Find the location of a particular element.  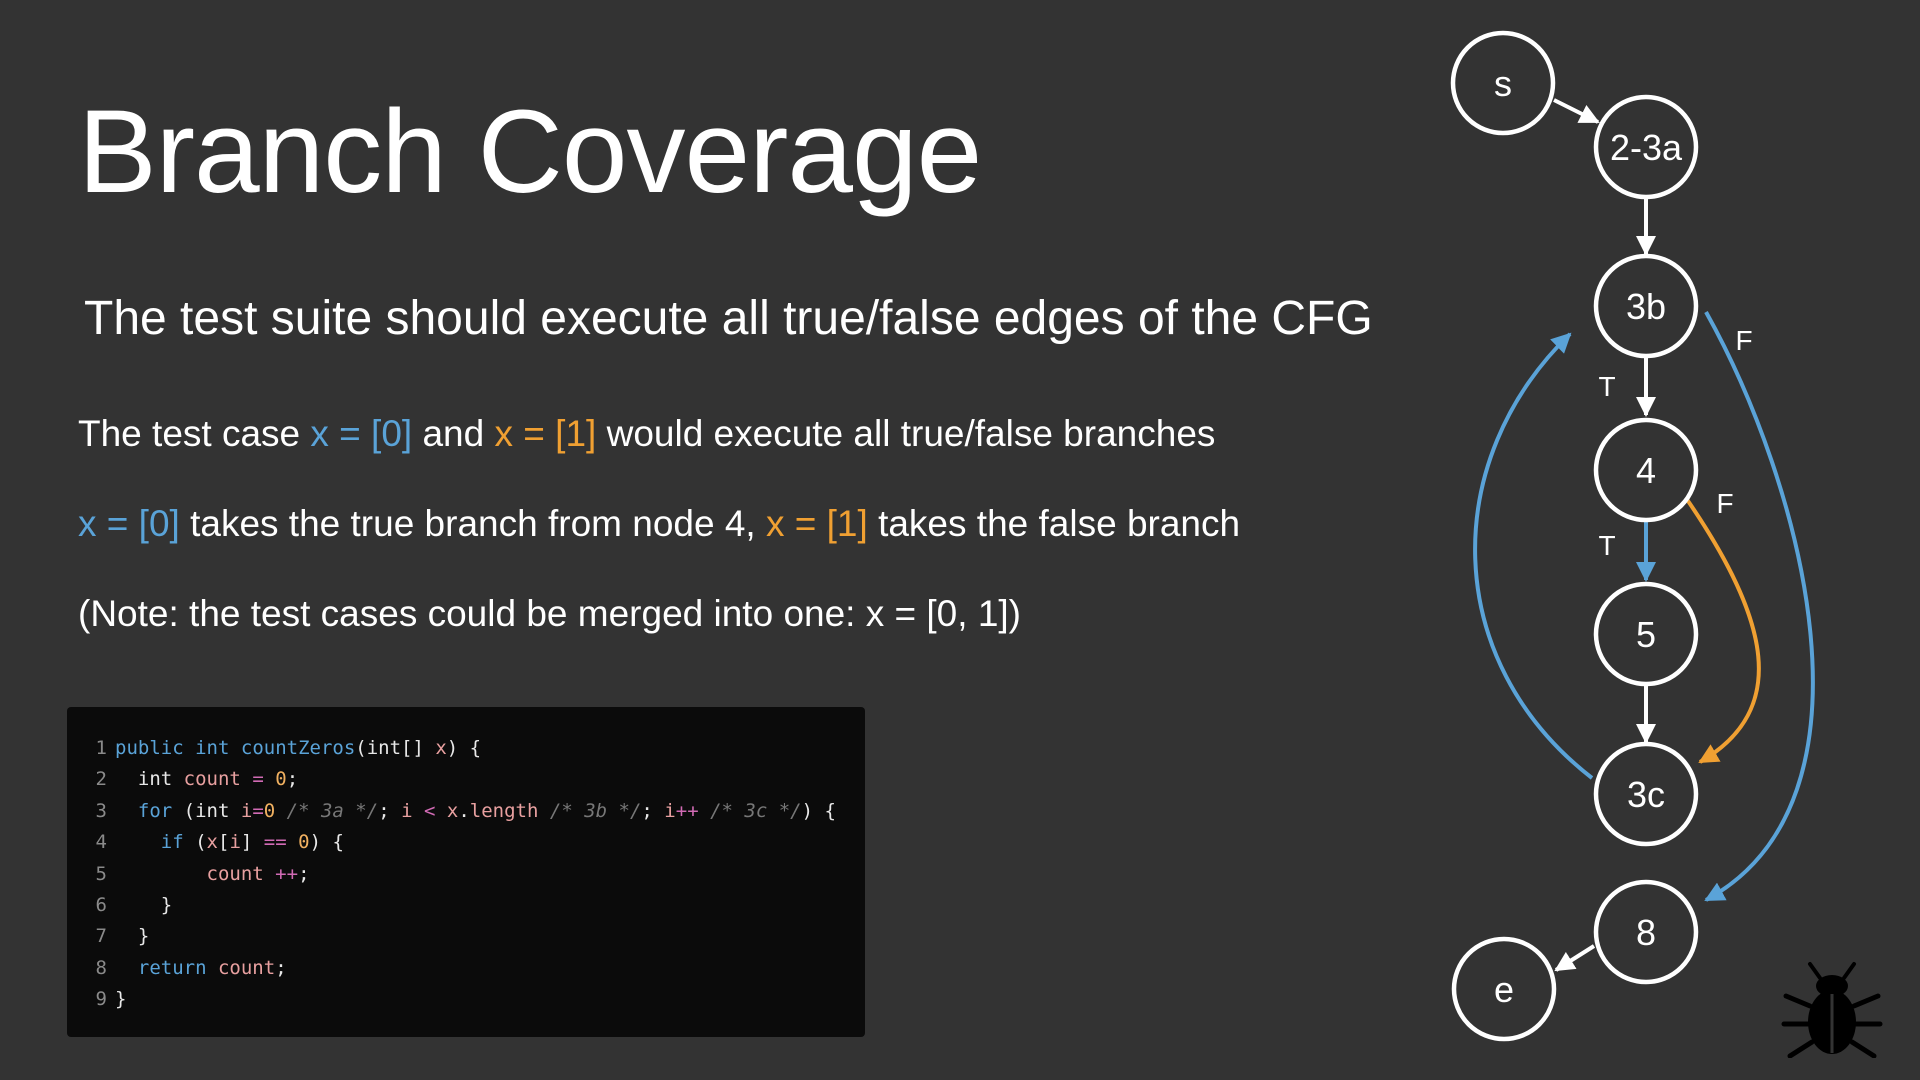

bug-icon is located at coordinates (1832, 1010).